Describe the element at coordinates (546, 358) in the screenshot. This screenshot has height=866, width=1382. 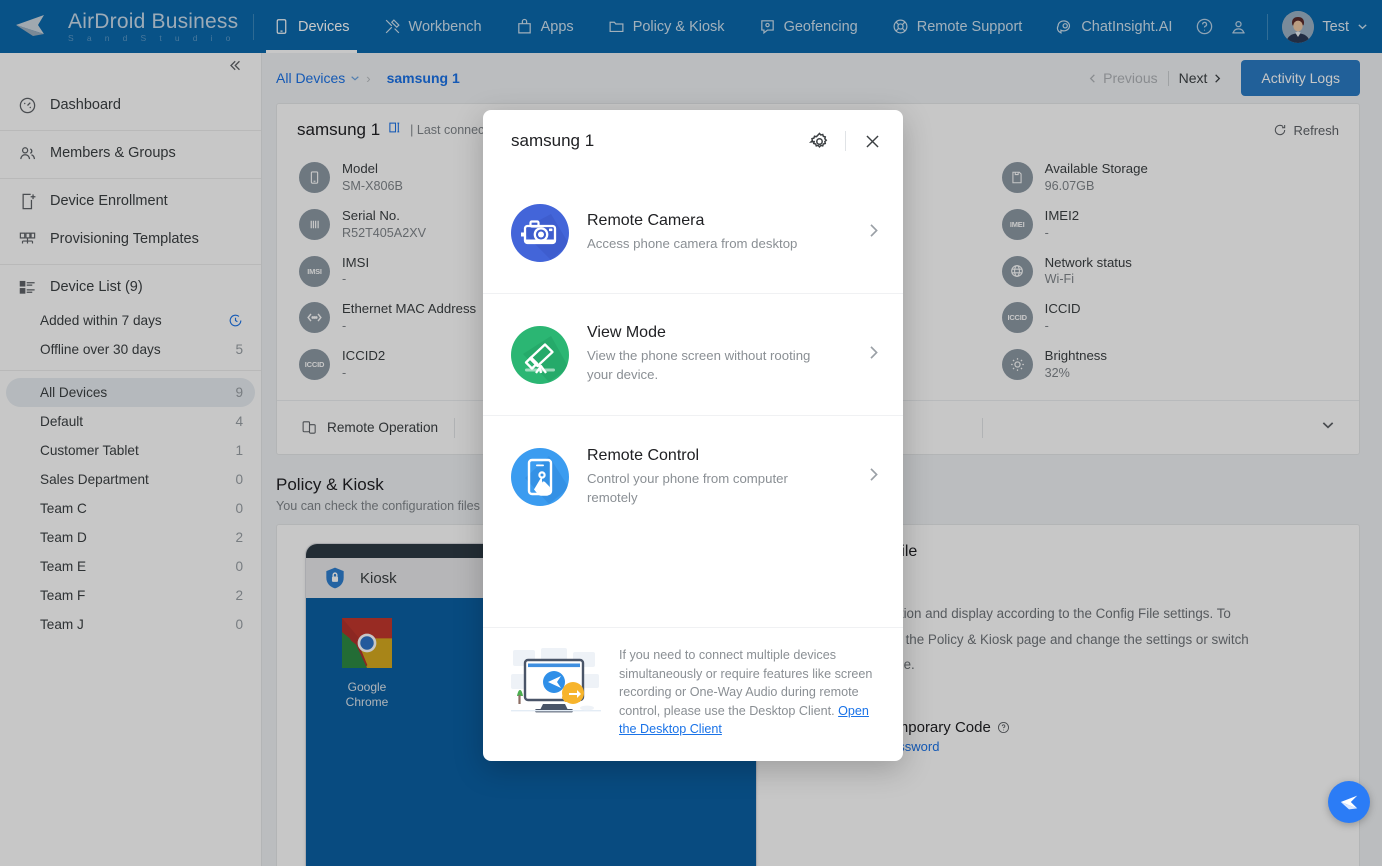
I see `telescope-glyph-icon` at that location.